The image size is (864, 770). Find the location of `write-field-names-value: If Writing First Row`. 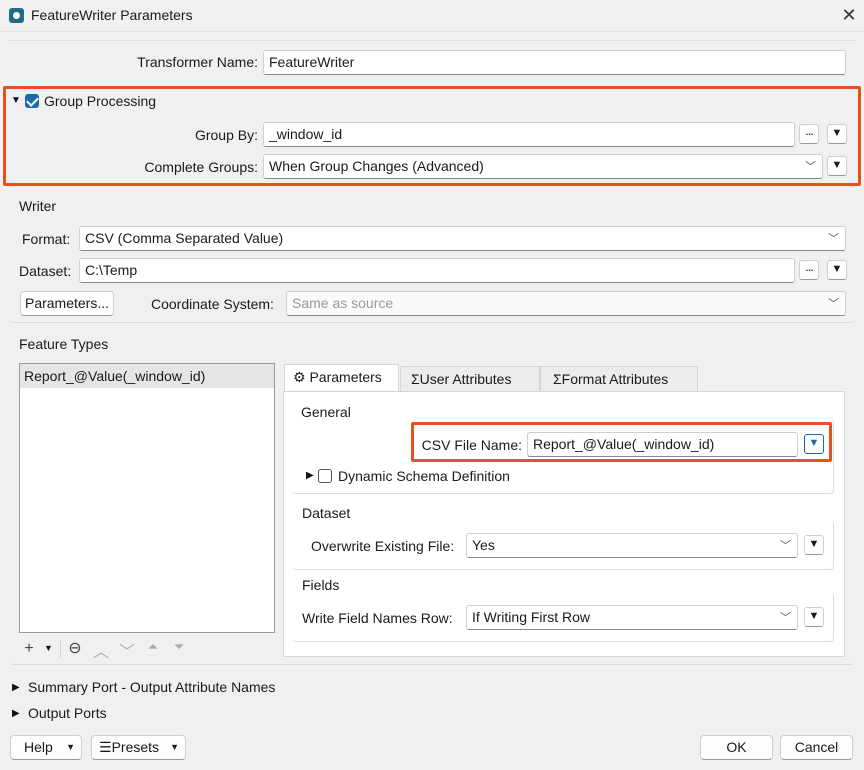

write-field-names-value: If Writing First Row is located at coordinates (531, 617).